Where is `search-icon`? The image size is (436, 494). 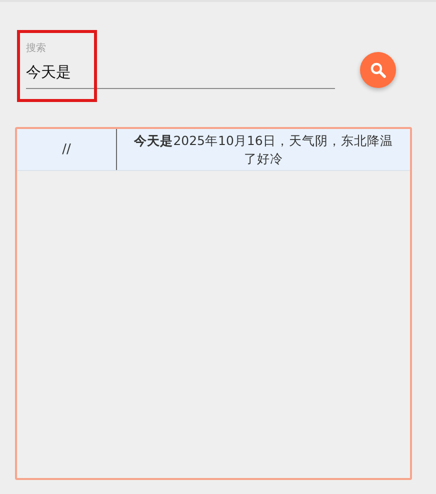 search-icon is located at coordinates (378, 70).